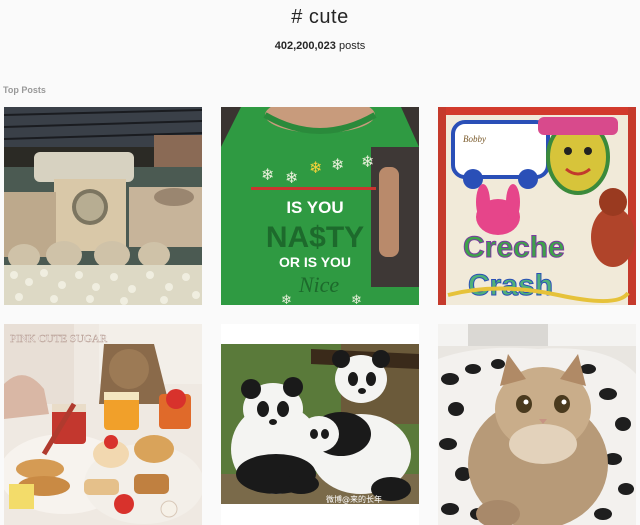 The width and height of the screenshot is (640, 525). I want to click on pandas-caption: 微博@来的长年, so click(354, 499).